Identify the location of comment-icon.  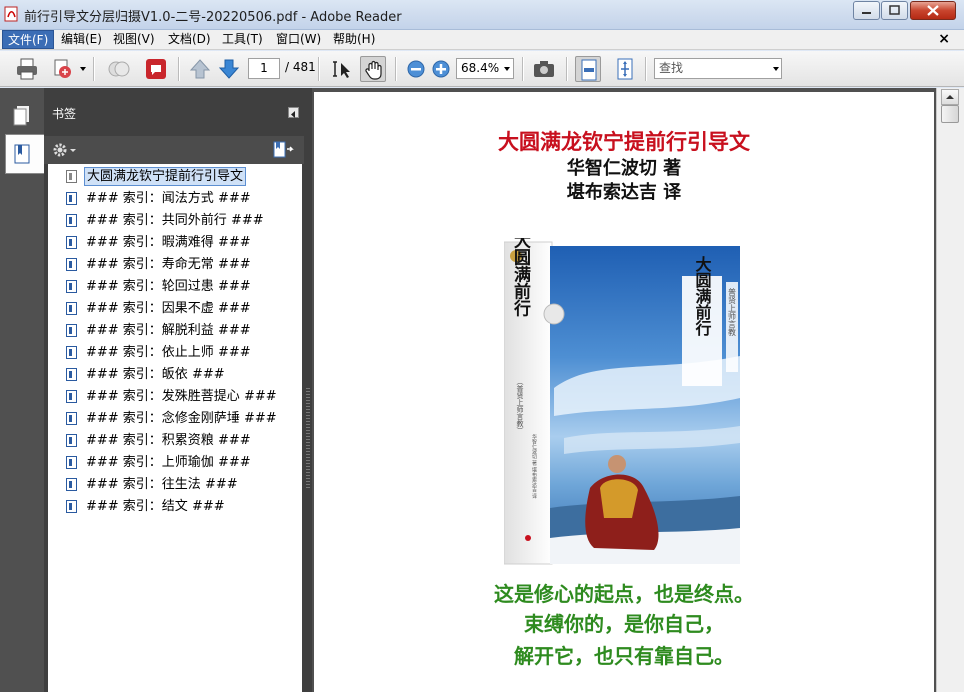
(156, 69).